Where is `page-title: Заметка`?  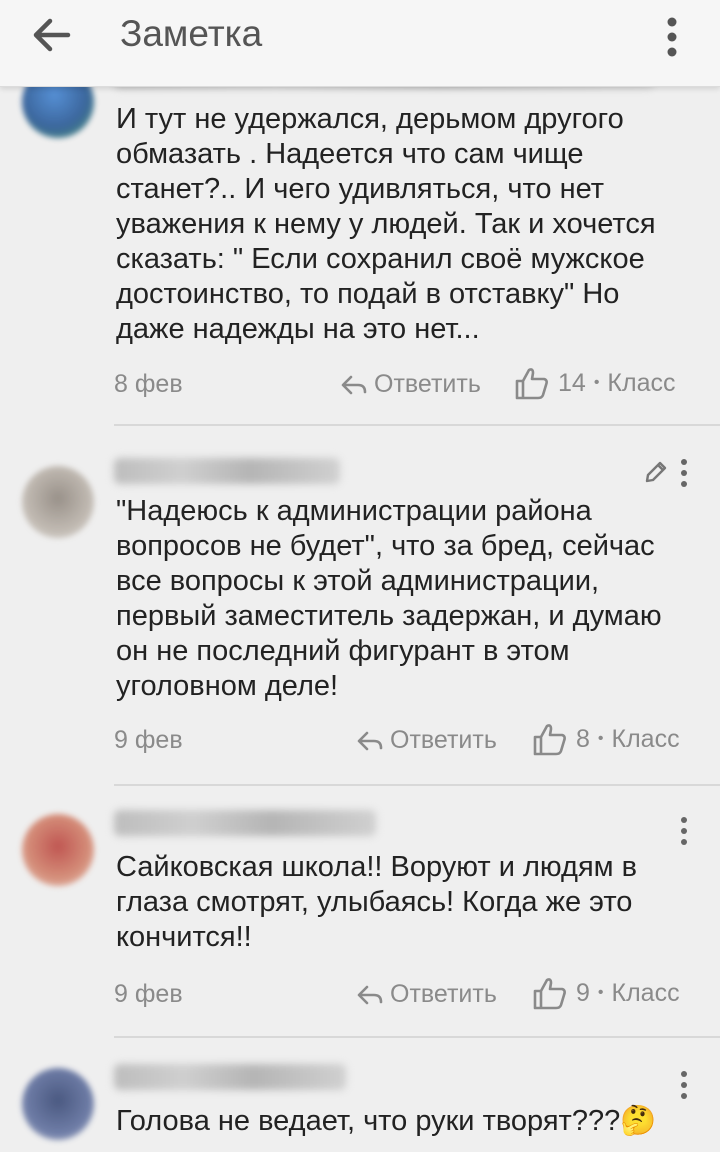 page-title: Заметка is located at coordinates (191, 33).